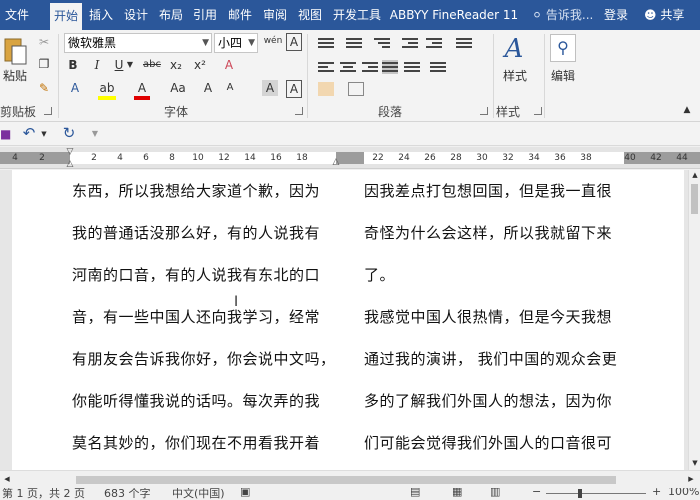 This screenshot has height=500, width=700. What do you see at coordinates (119, 65) in the screenshot?
I see `underline-button: U` at bounding box center [119, 65].